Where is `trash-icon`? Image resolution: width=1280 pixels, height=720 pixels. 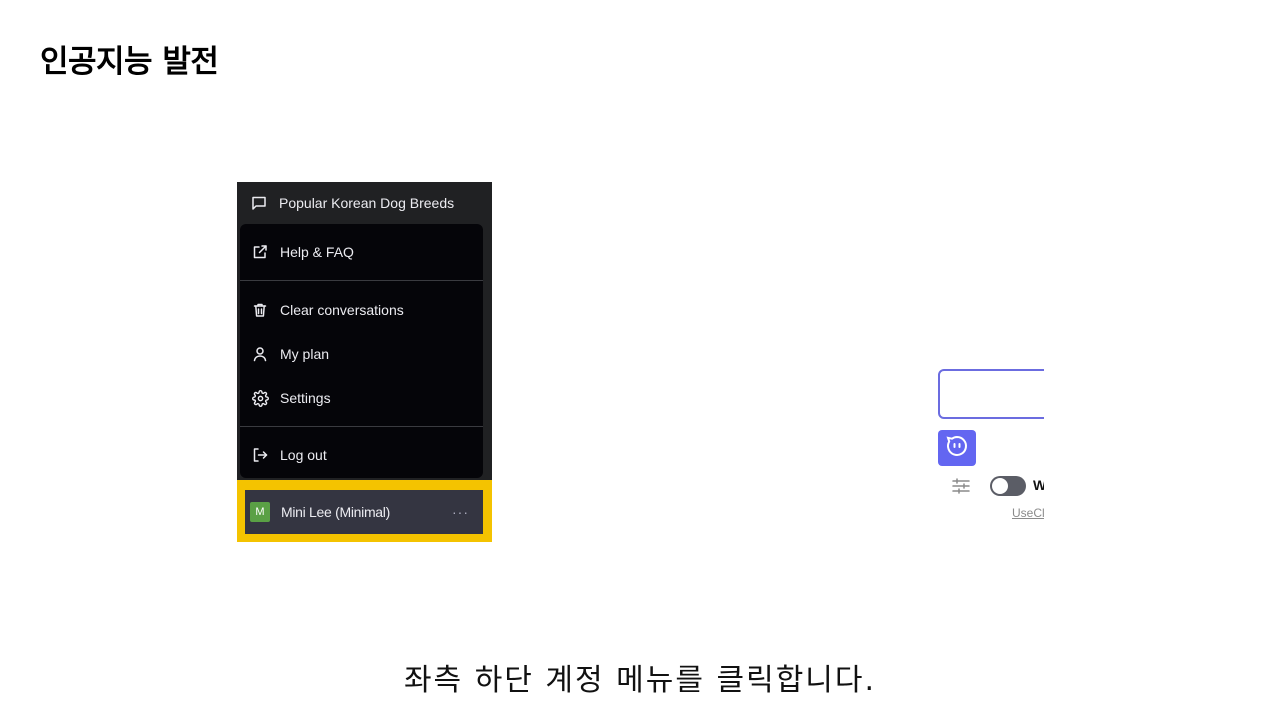
trash-icon is located at coordinates (260, 310).